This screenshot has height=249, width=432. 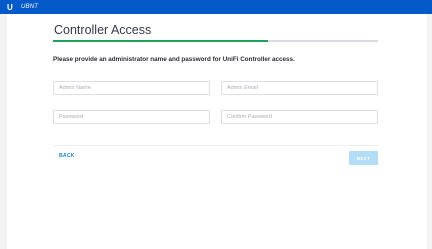 What do you see at coordinates (131, 117) in the screenshot?
I see `password-input` at bounding box center [131, 117].